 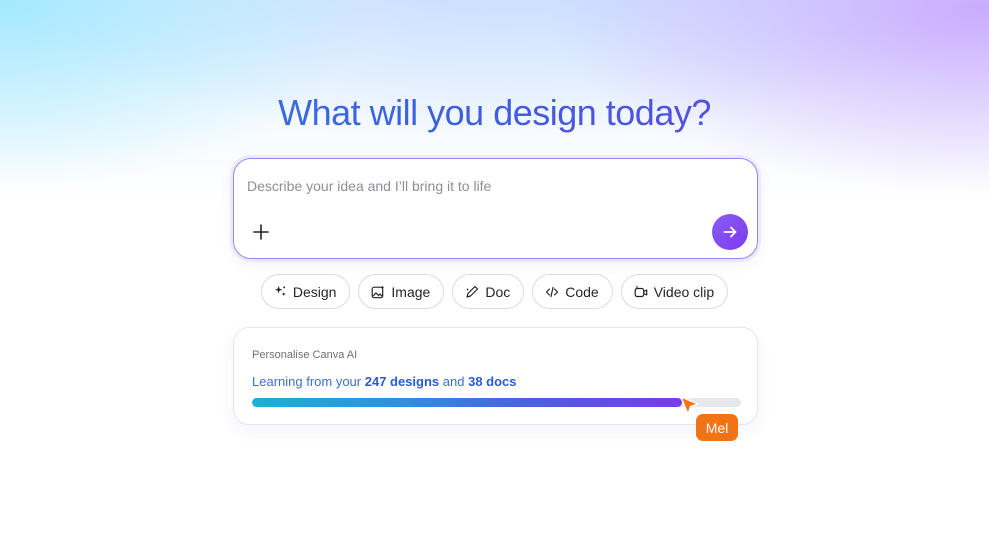 I want to click on designs-count: 247 designs, so click(x=402, y=381).